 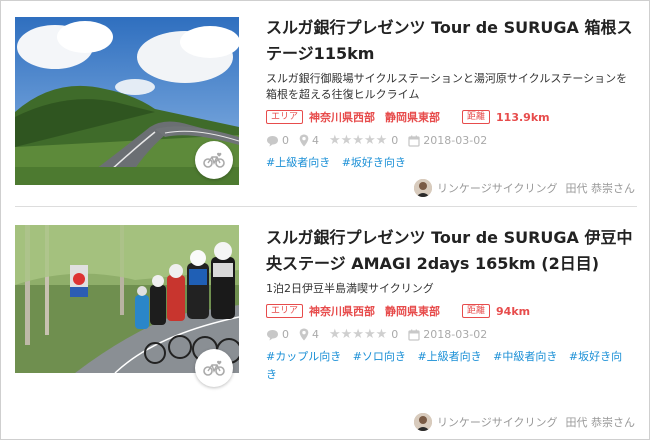 What do you see at coordinates (350, 288) in the screenshot?
I see `course-description: 1泊2日伊豆半島満喫サイクリング` at bounding box center [350, 288].